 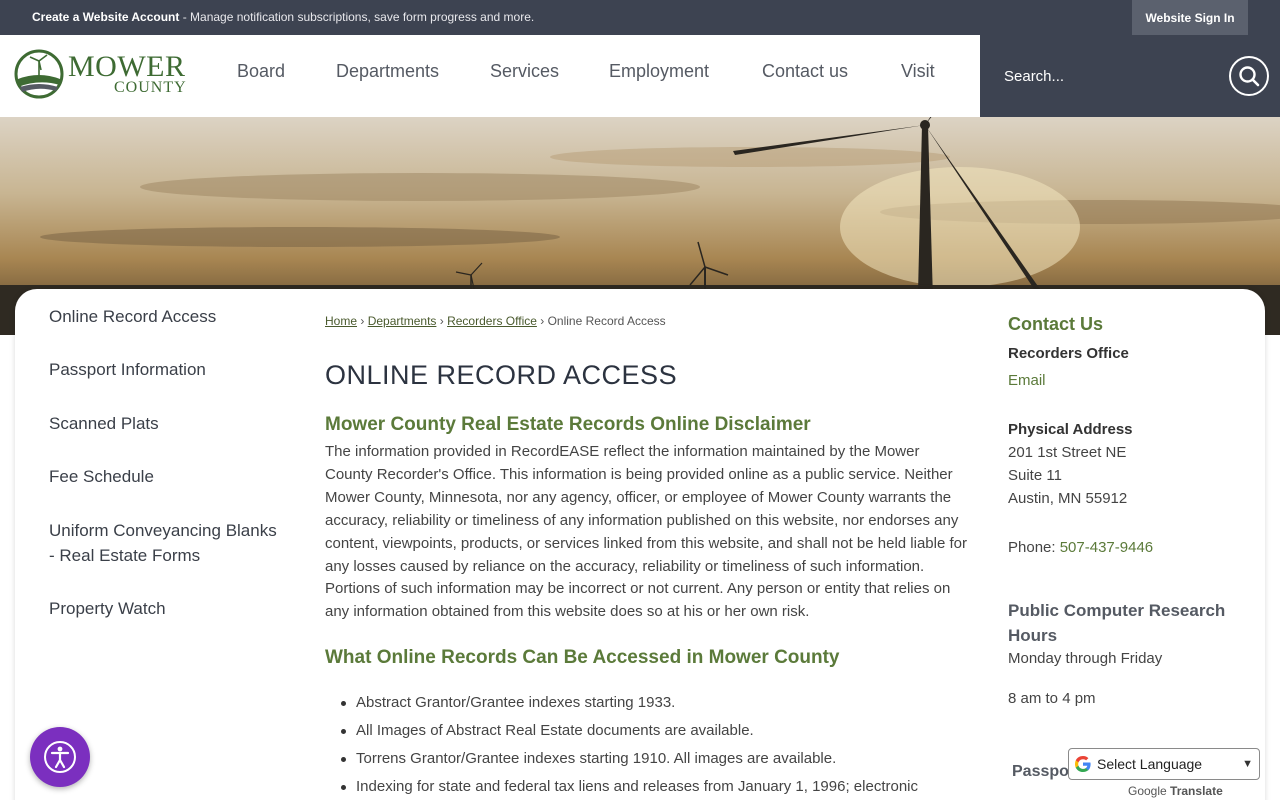 What do you see at coordinates (1247, 764) in the screenshot?
I see `chevron-down-icon: ▼` at bounding box center [1247, 764].